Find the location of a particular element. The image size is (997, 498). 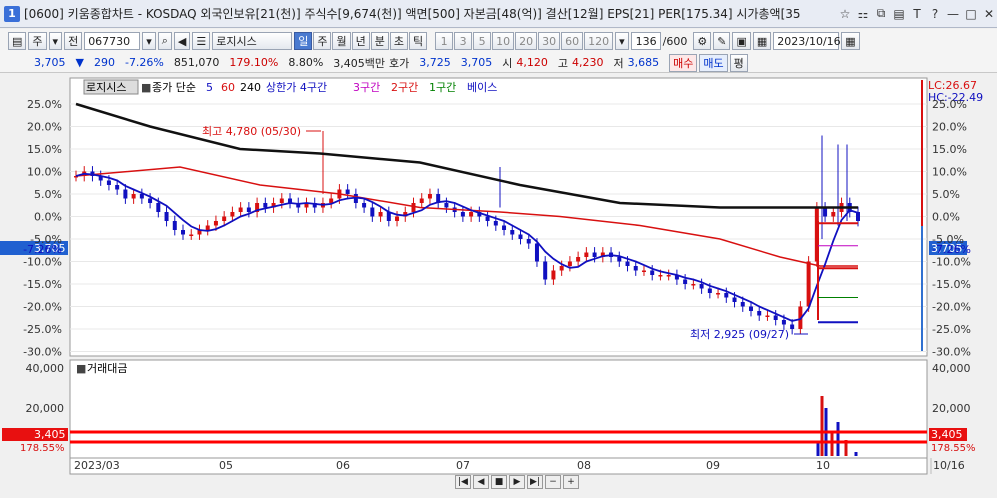

date-input: 2023/10/16 is located at coordinates (807, 41).